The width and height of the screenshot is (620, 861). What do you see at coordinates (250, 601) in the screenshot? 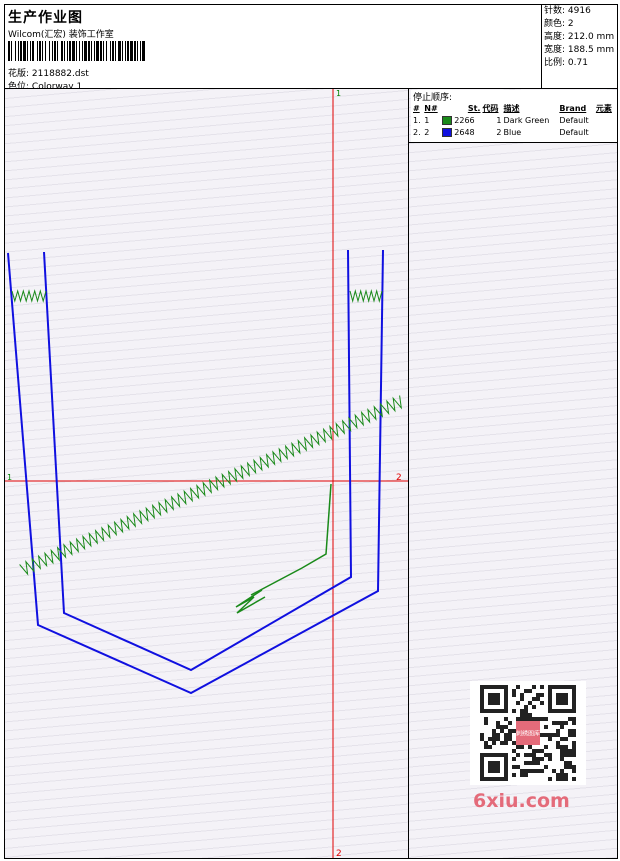
I see `tack-stitch` at bounding box center [250, 601].